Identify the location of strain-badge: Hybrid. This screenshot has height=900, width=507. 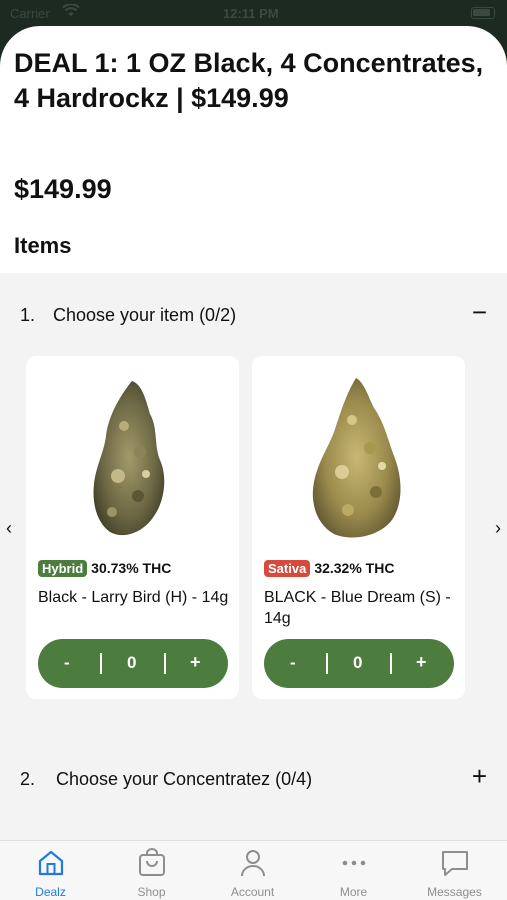
(63, 568).